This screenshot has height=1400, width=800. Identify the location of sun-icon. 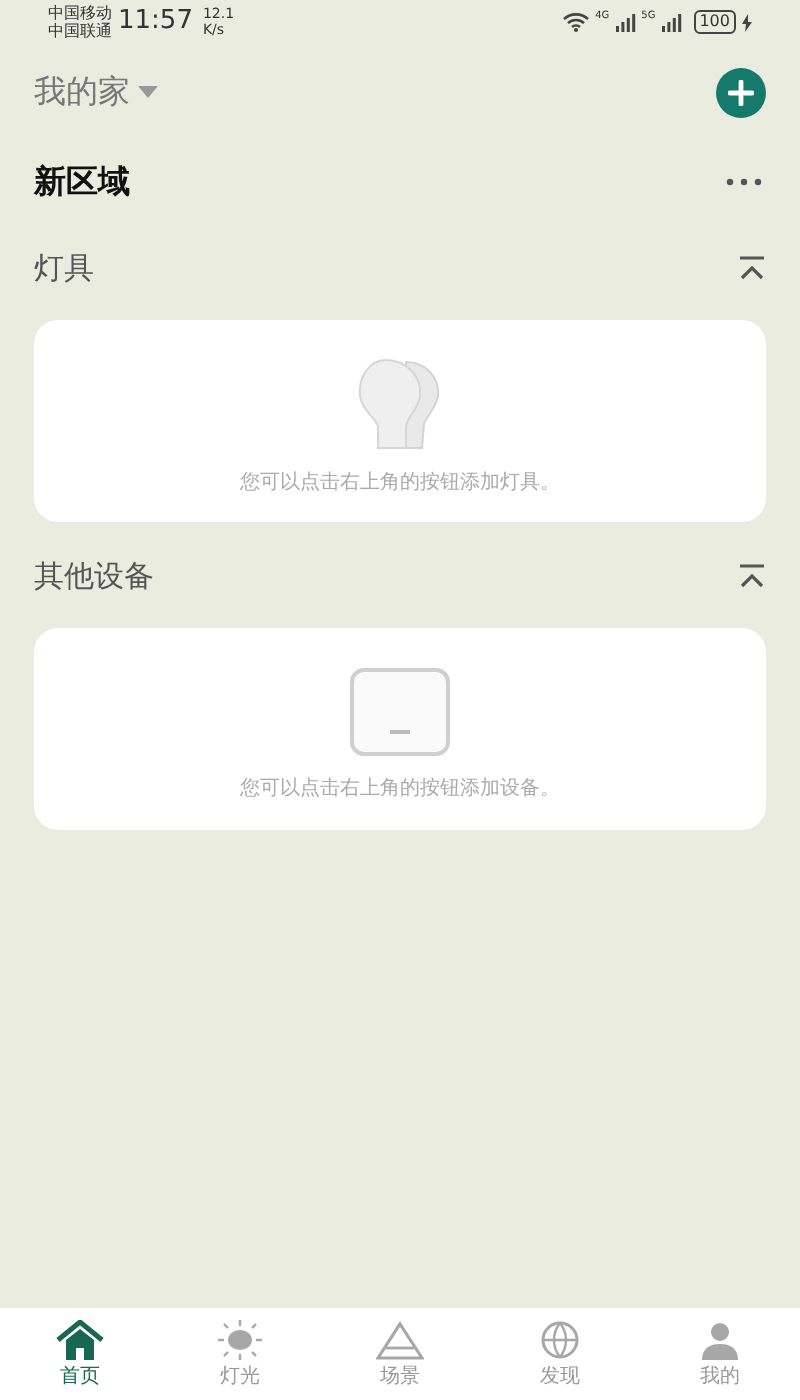
(240, 1340).